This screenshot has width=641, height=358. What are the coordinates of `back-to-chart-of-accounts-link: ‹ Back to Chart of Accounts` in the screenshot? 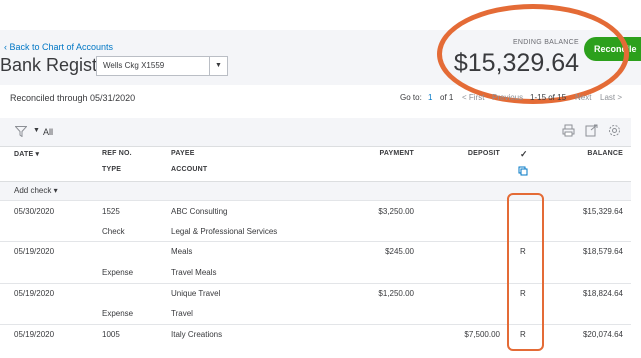 It's located at (58, 47).